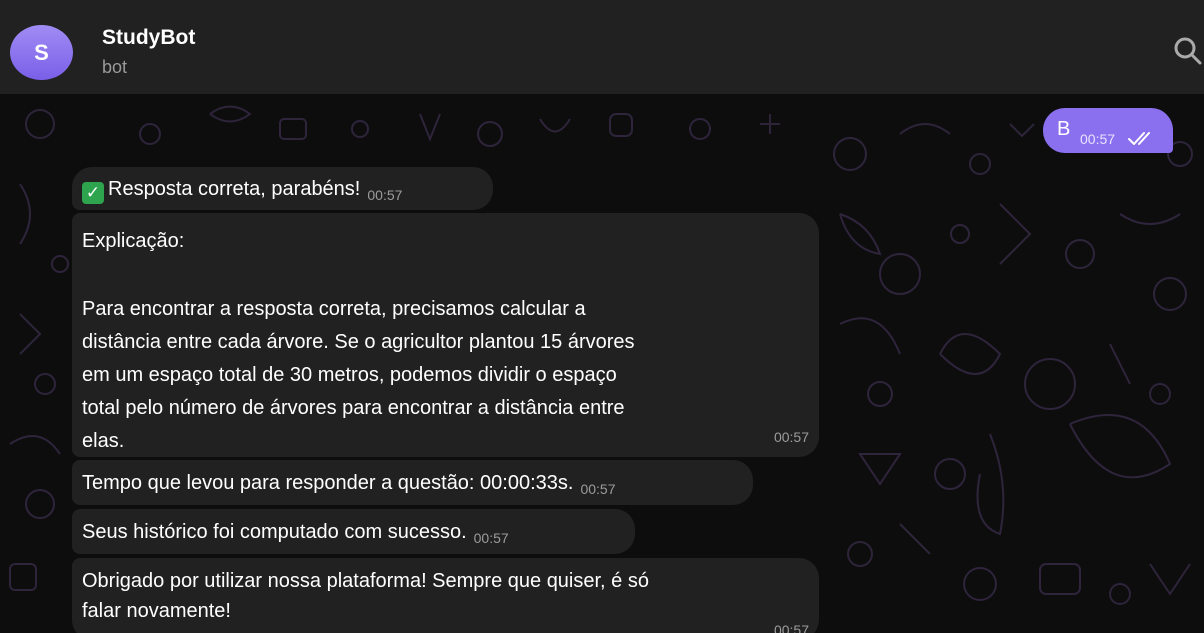 This screenshot has width=1204, height=633. What do you see at coordinates (156, 611) in the screenshot?
I see `message-line: falar novamente!` at bounding box center [156, 611].